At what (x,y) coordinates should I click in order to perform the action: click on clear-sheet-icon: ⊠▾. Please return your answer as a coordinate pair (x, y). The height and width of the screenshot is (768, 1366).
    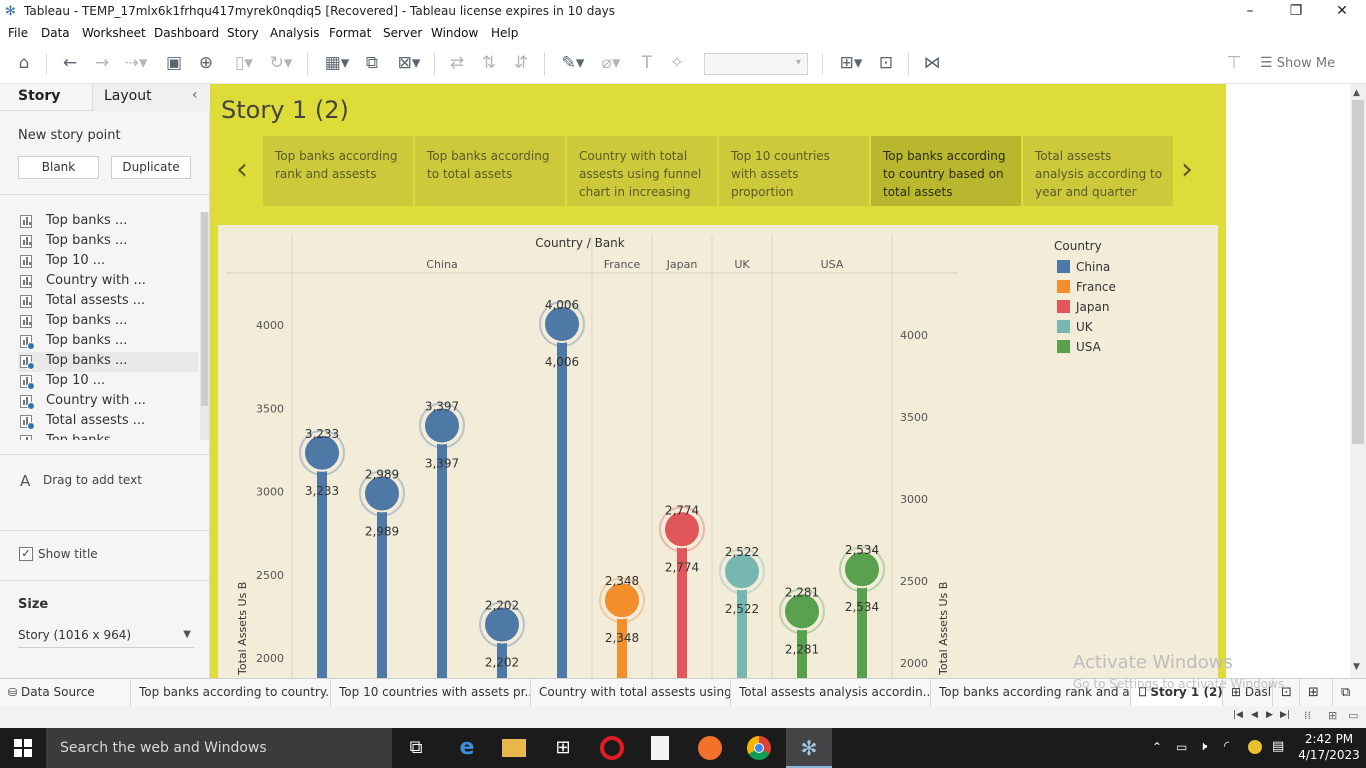
    Looking at the image, I should click on (409, 63).